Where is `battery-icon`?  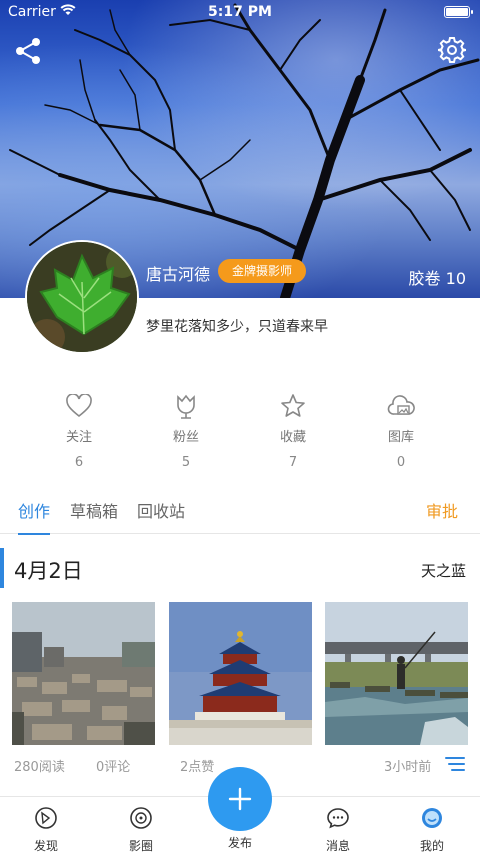 battery-icon is located at coordinates (458, 12).